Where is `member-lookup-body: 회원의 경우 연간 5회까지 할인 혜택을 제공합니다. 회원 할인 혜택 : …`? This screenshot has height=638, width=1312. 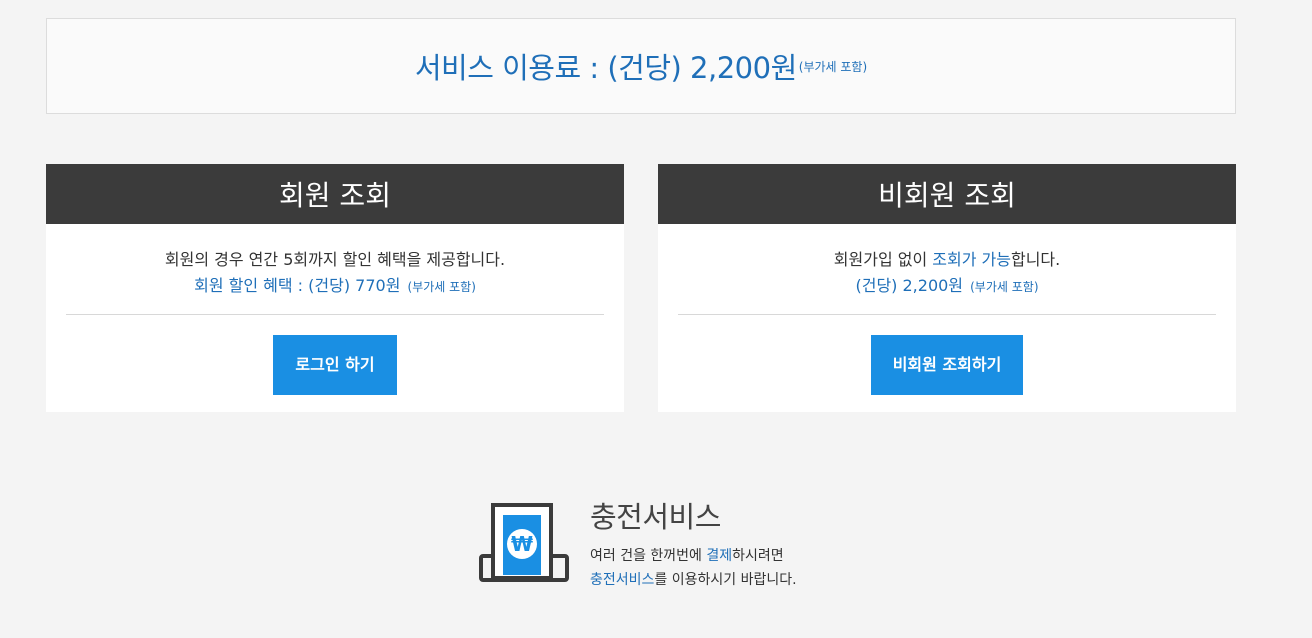
member-lookup-body: 회원의 경우 연간 5회까지 할인 혜택을 제공합니다. 회원 할인 혜택 : … is located at coordinates (335, 320).